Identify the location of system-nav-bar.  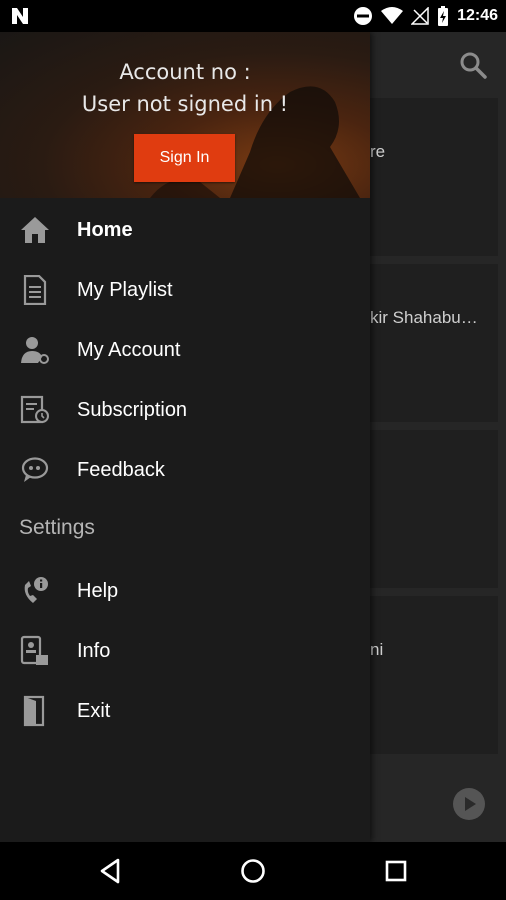
(253, 871).